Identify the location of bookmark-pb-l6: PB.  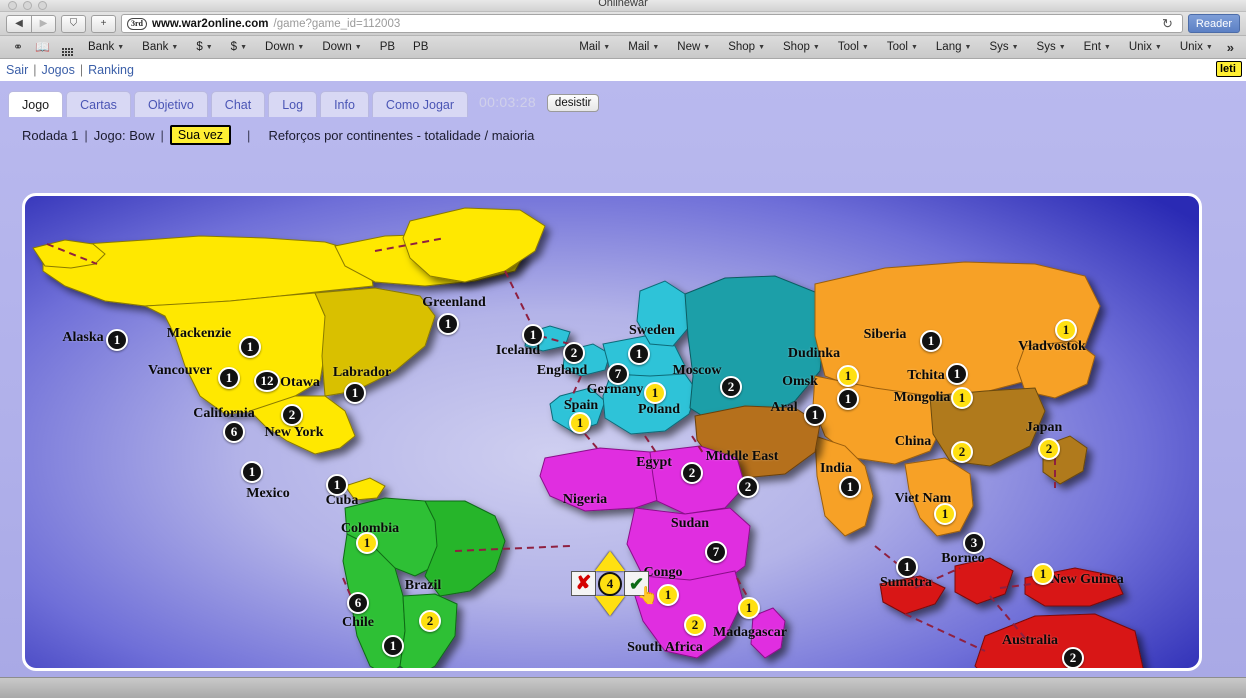
(387, 47).